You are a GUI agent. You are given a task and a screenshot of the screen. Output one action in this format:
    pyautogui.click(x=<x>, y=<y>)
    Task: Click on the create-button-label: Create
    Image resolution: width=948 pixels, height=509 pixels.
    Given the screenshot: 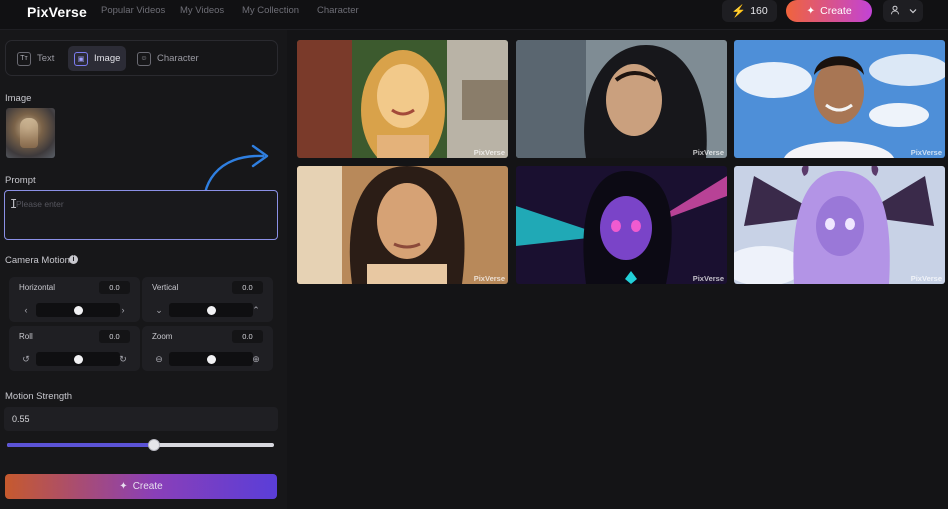 What is the action you would take?
    pyautogui.click(x=147, y=486)
    